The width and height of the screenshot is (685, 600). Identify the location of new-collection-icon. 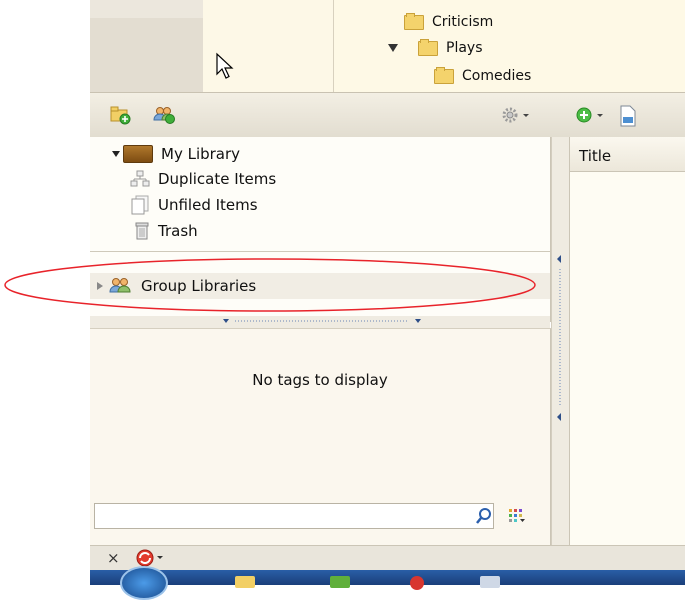
(121, 115).